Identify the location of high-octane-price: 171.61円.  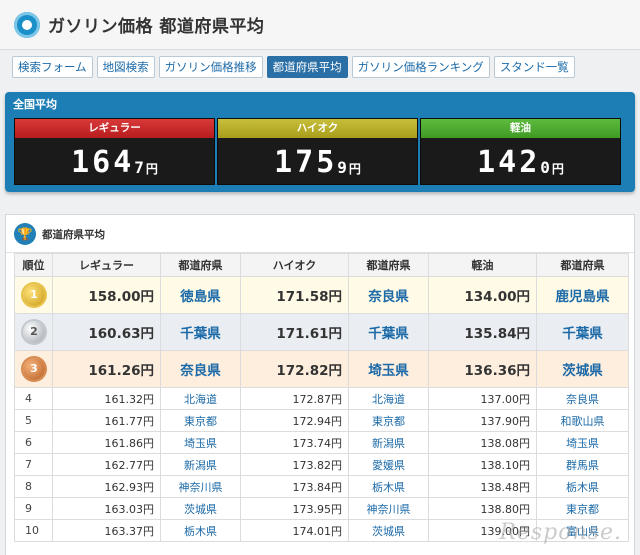
(294, 332).